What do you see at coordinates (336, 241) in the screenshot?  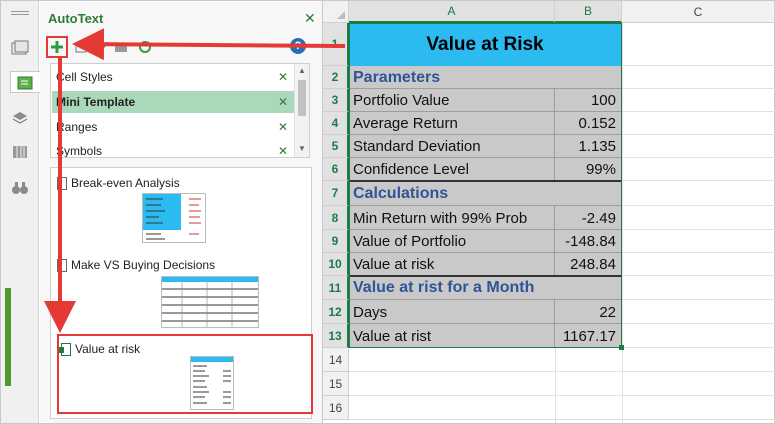 I see `row-header: 9` at bounding box center [336, 241].